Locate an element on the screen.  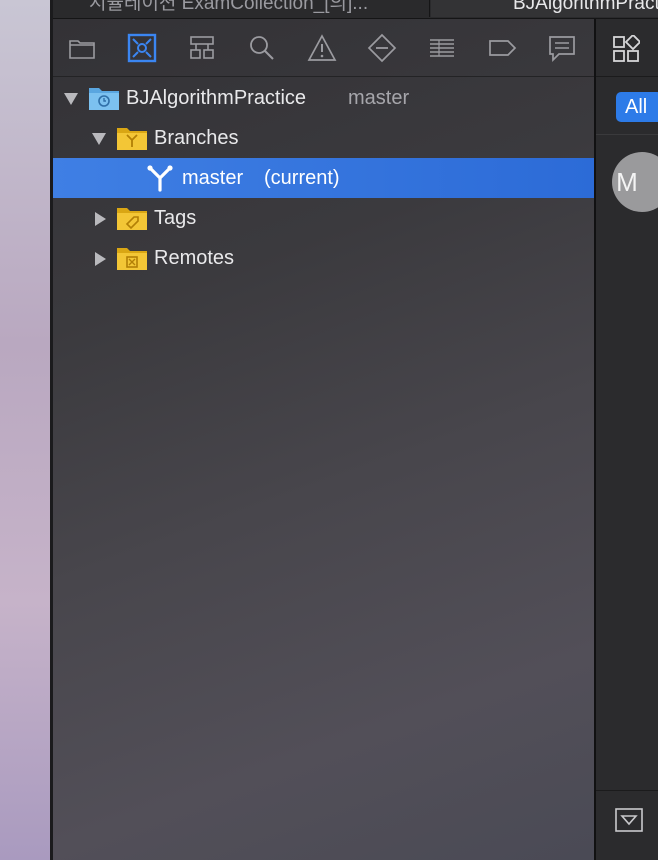
navigator-toolbar is located at coordinates (323, 48).